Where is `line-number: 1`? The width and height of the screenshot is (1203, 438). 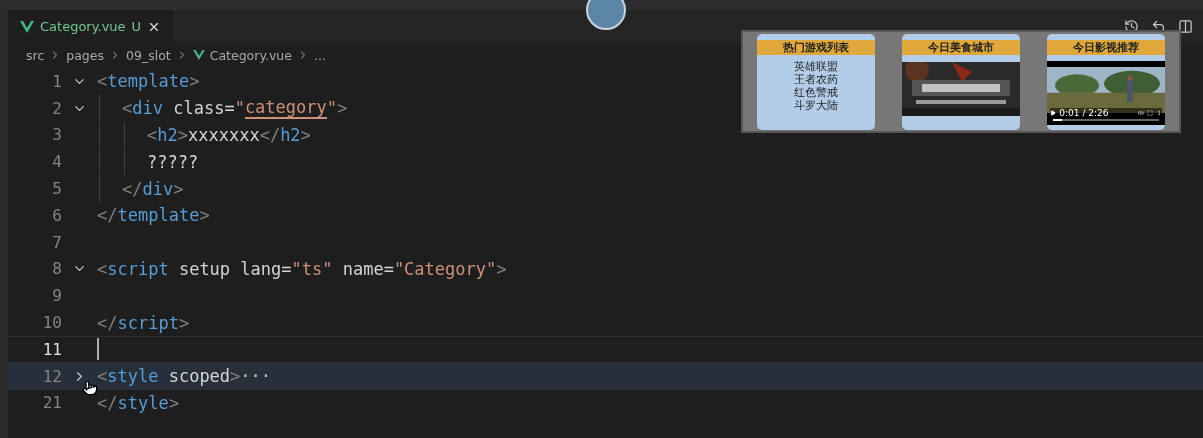
line-number: 1 is located at coordinates (56, 81).